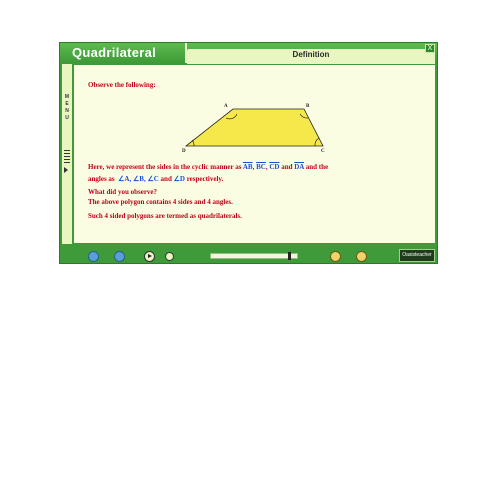 Image resolution: width=495 pixels, height=495 pixels. I want to click on angles-intro: angles as, so click(101, 179).